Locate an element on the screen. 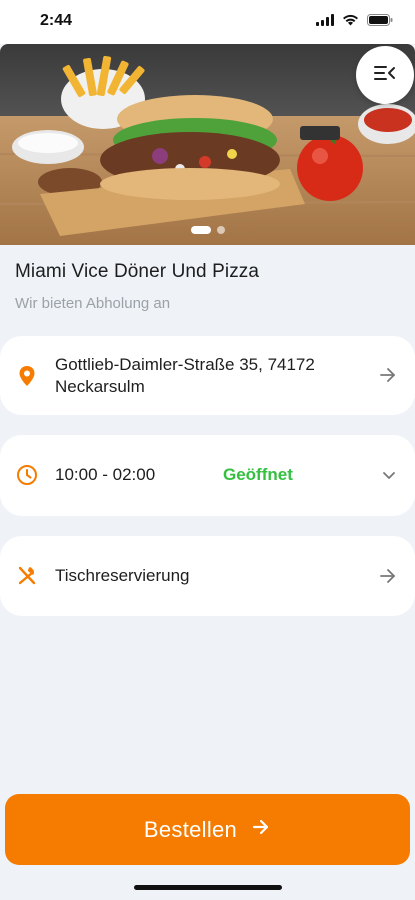 The height and width of the screenshot is (900, 415). status-icons is located at coordinates (354, 20).